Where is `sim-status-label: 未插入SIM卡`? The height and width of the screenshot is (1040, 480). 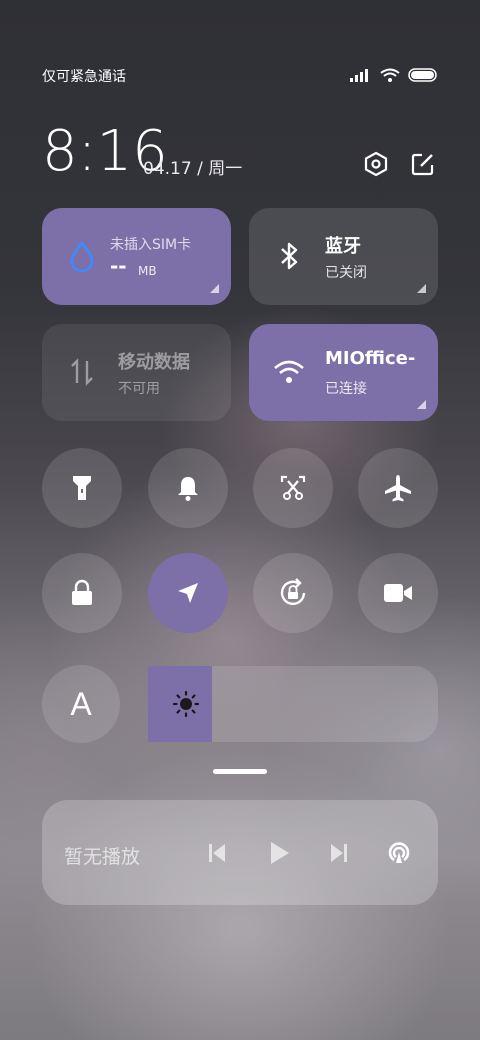
sim-status-label: 未插入SIM卡 is located at coordinates (151, 245).